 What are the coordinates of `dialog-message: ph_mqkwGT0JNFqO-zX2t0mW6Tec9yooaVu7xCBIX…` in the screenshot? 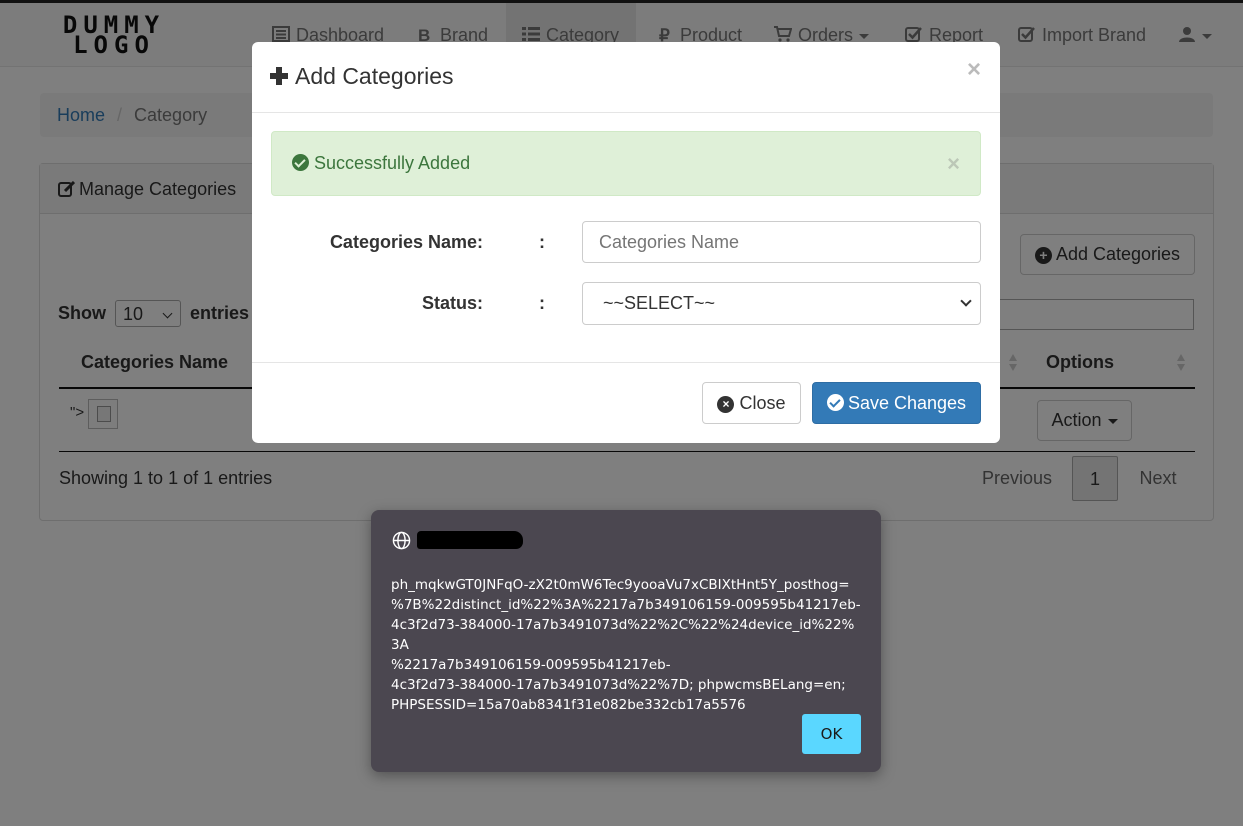 It's located at (626, 645).